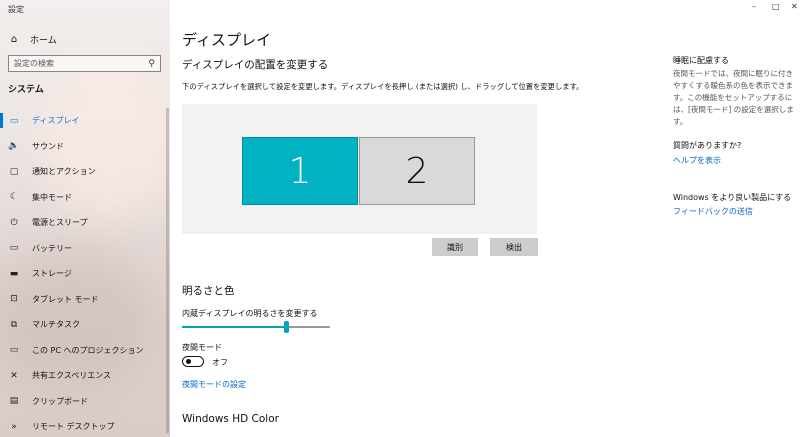  I want to click on sidebar-item: ▭ バッテリー, so click(85, 249).